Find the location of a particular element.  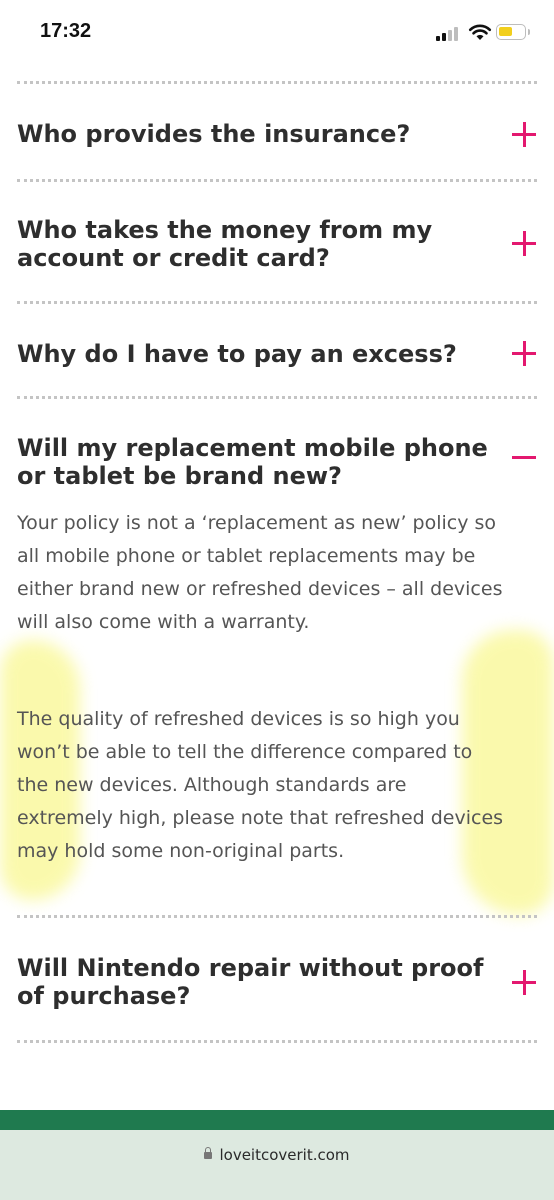

status-bar: 17:32 is located at coordinates (277, 32).